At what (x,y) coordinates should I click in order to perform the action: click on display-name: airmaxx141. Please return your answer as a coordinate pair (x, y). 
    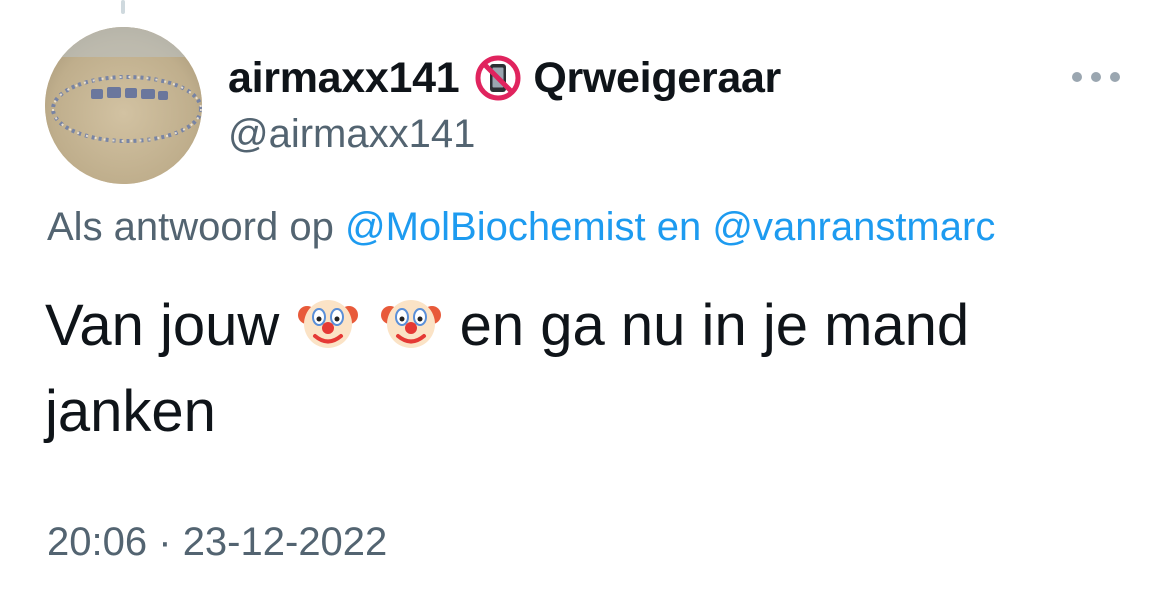
    Looking at the image, I should click on (344, 78).